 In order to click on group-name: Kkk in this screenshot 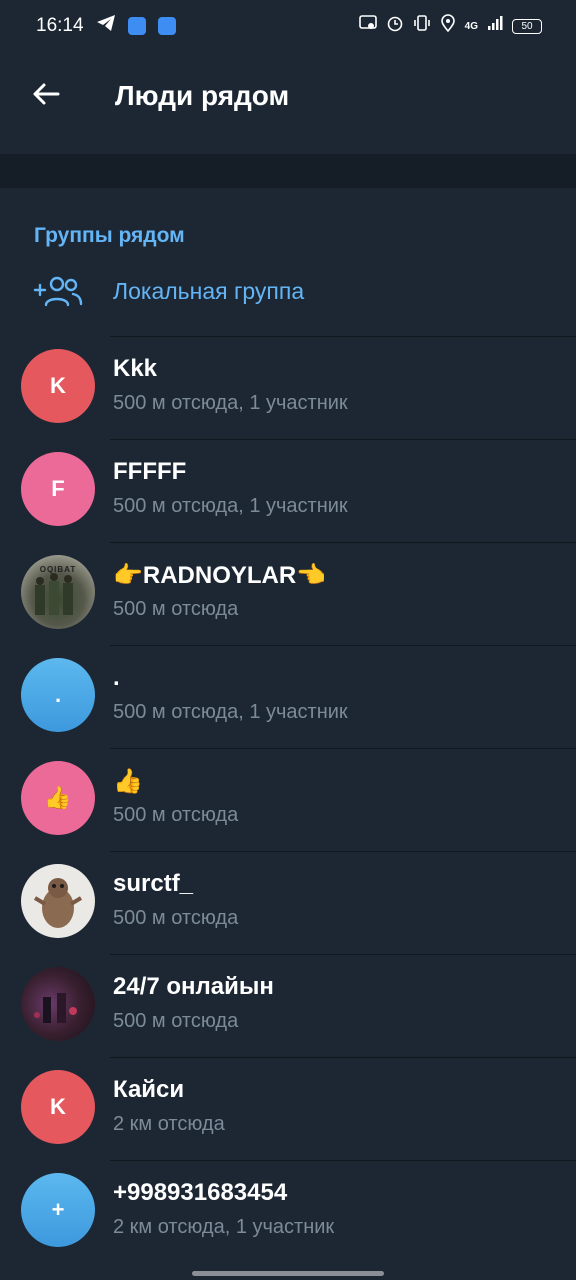, I will do `click(135, 368)`.